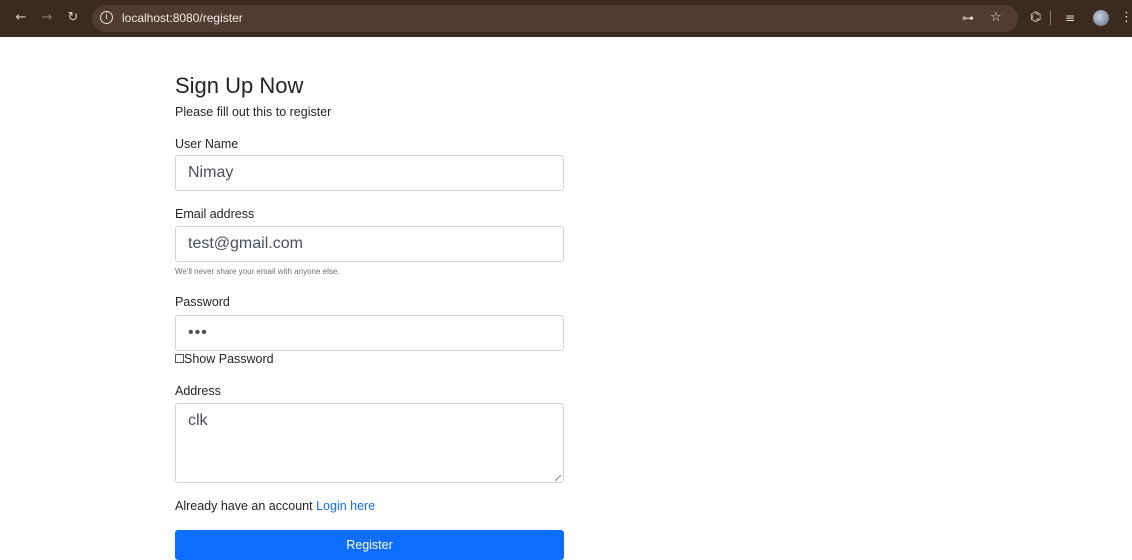  I want to click on login-link: Login here, so click(345, 506).